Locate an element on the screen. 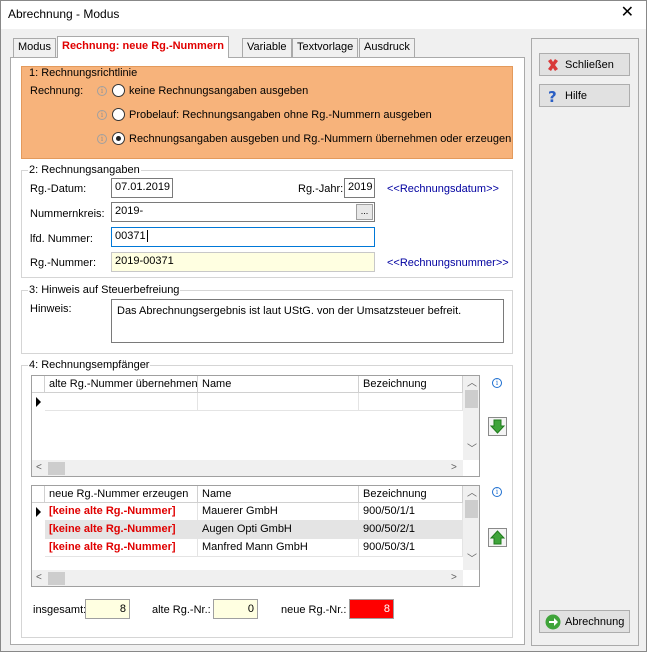 Image resolution: width=647 pixels, height=652 pixels. arrow-down-icon is located at coordinates (497, 426).